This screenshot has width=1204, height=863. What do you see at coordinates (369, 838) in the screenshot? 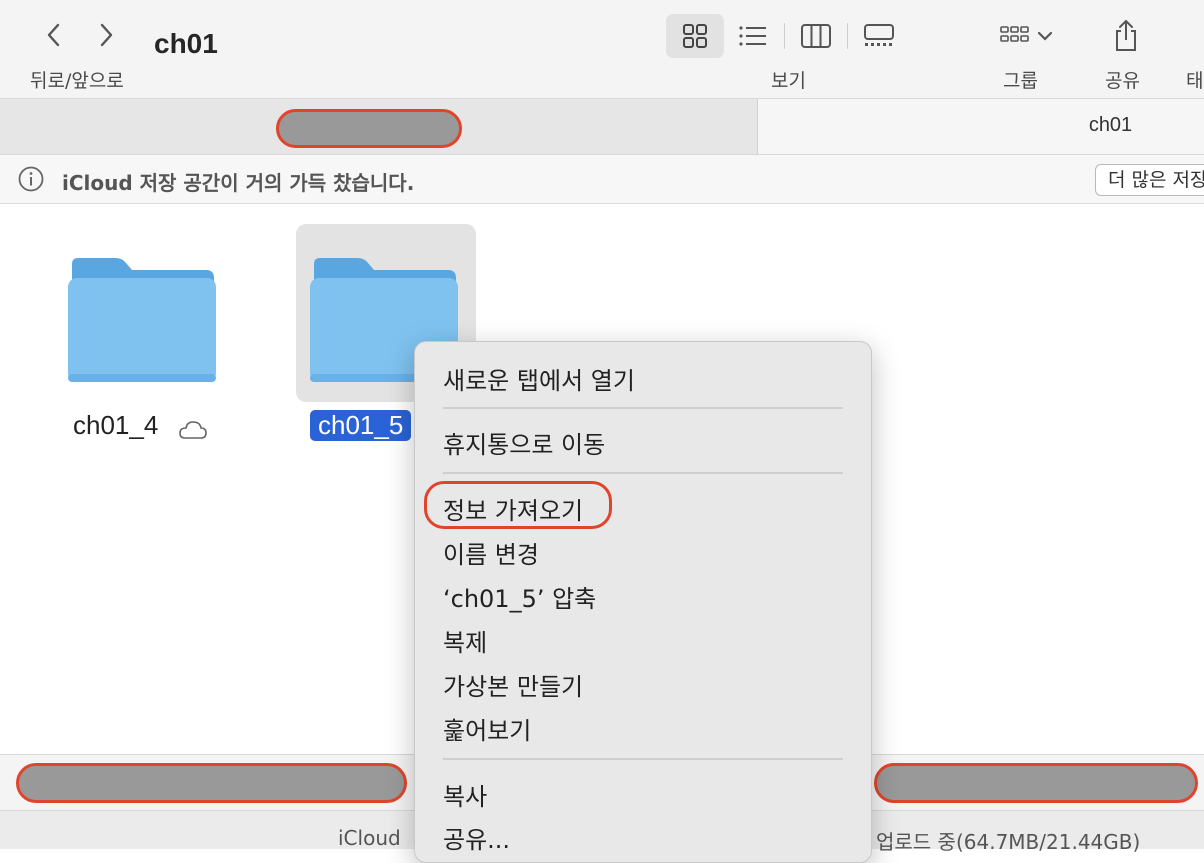
I see `status-left: iCloud` at bounding box center [369, 838].